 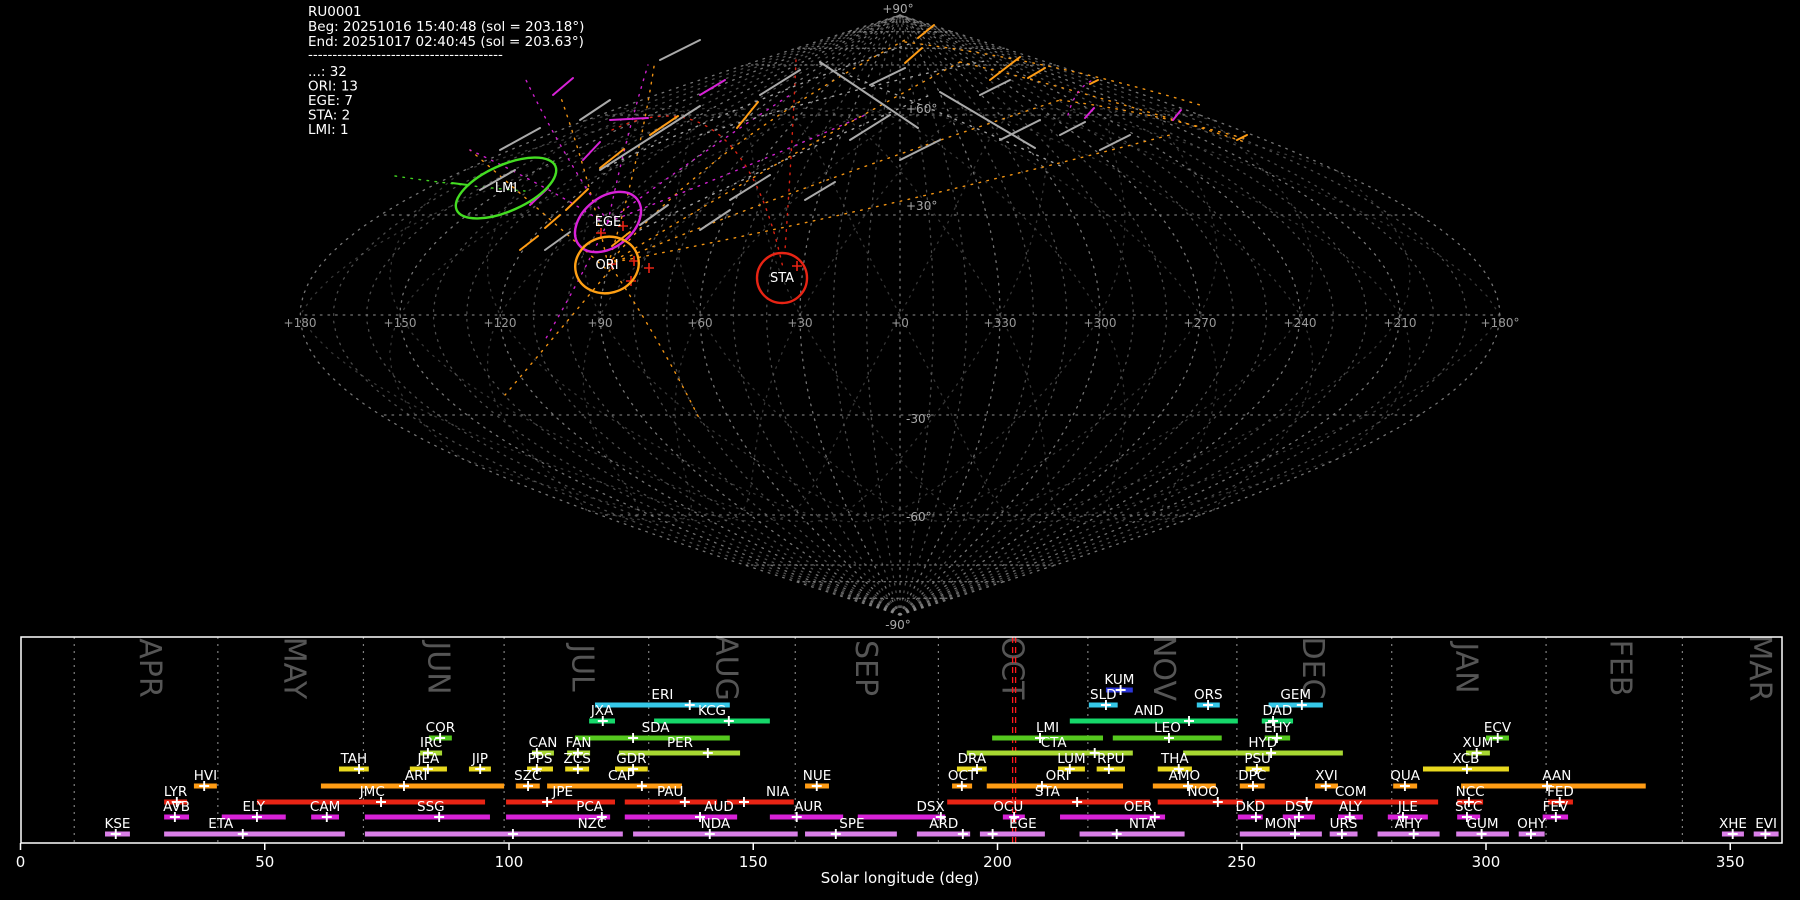 I want to click on shower-label: CAN, so click(x=543, y=743).